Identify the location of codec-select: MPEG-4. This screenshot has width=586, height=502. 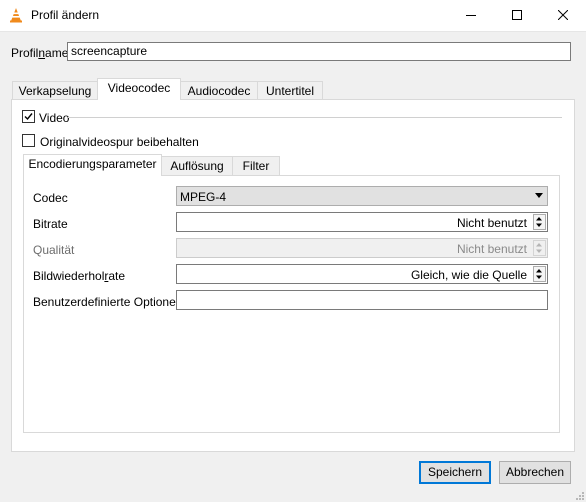
(362, 196).